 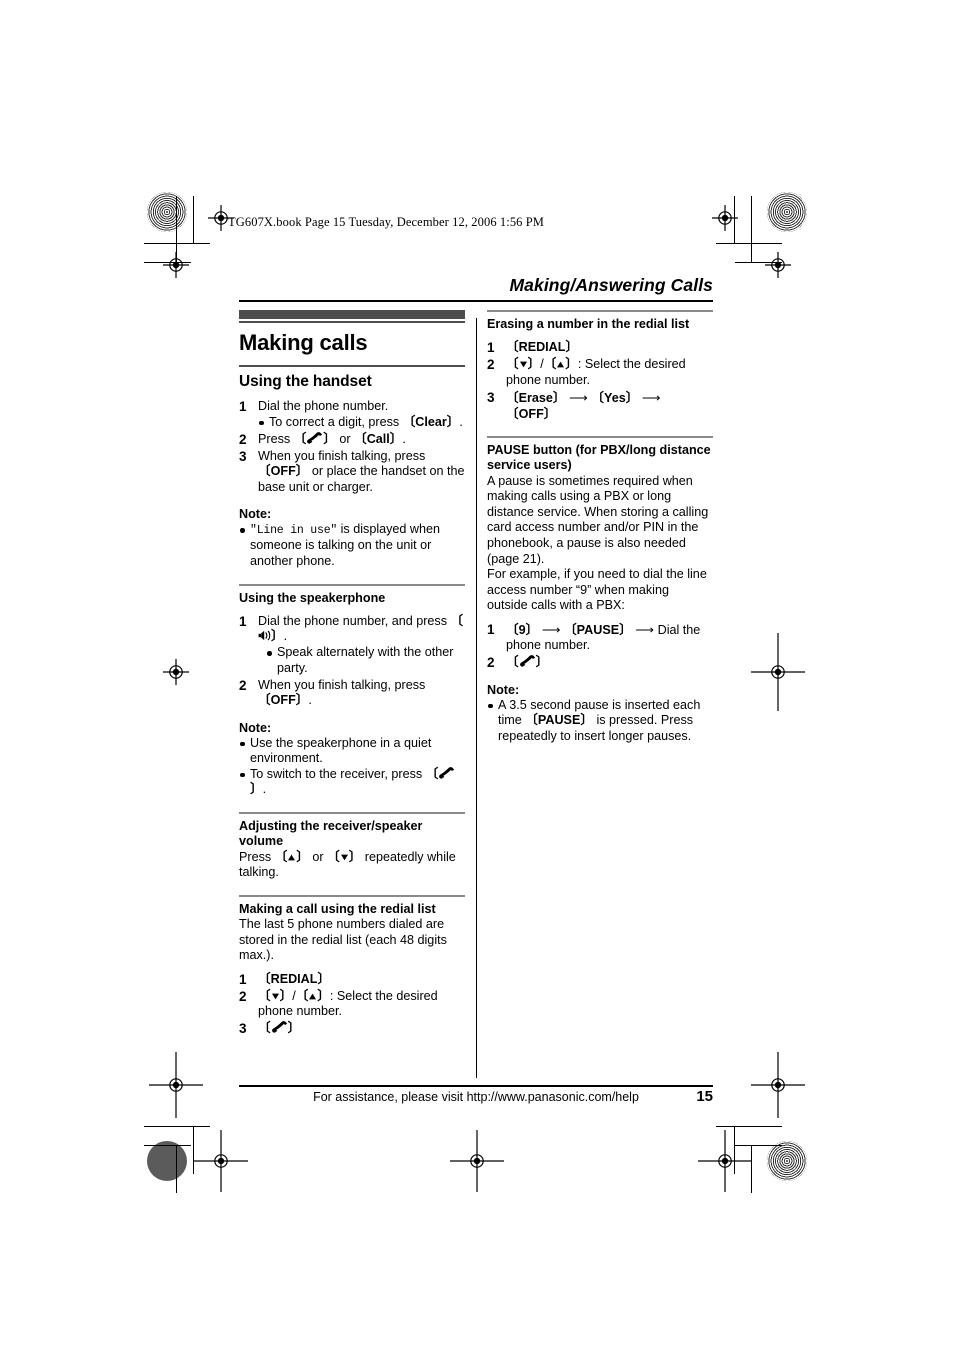 What do you see at coordinates (337, 908) in the screenshot?
I see `section-heading-redial-list: Making a call using the redial list` at bounding box center [337, 908].